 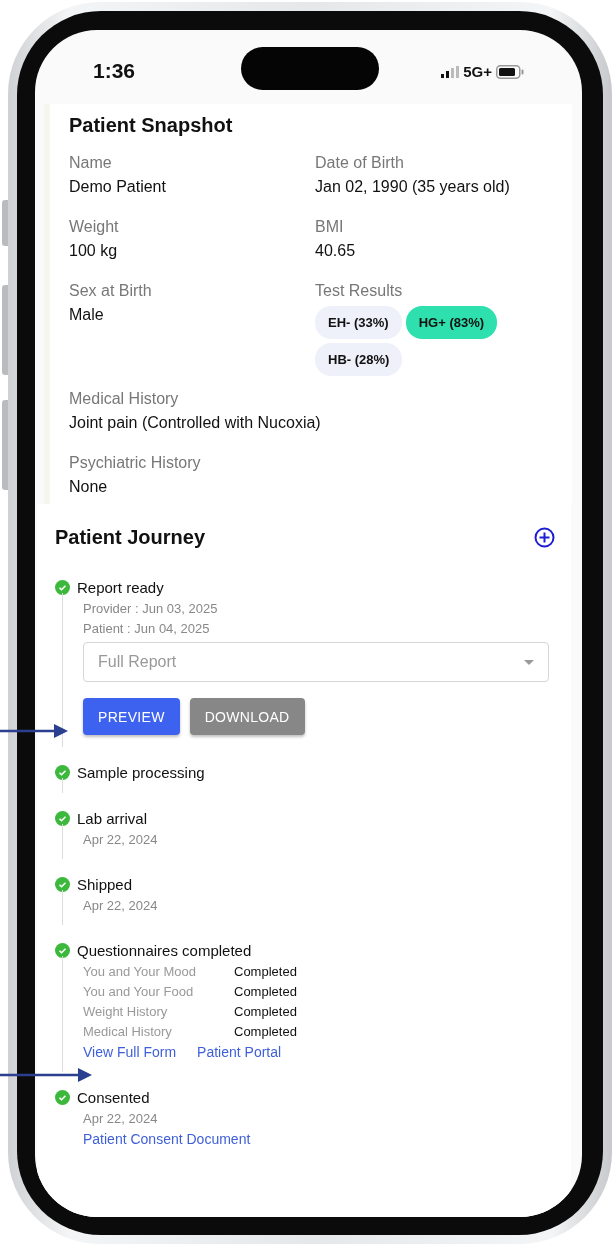 What do you see at coordinates (128, 1031) in the screenshot?
I see `questionnaire-name: Medical History` at bounding box center [128, 1031].